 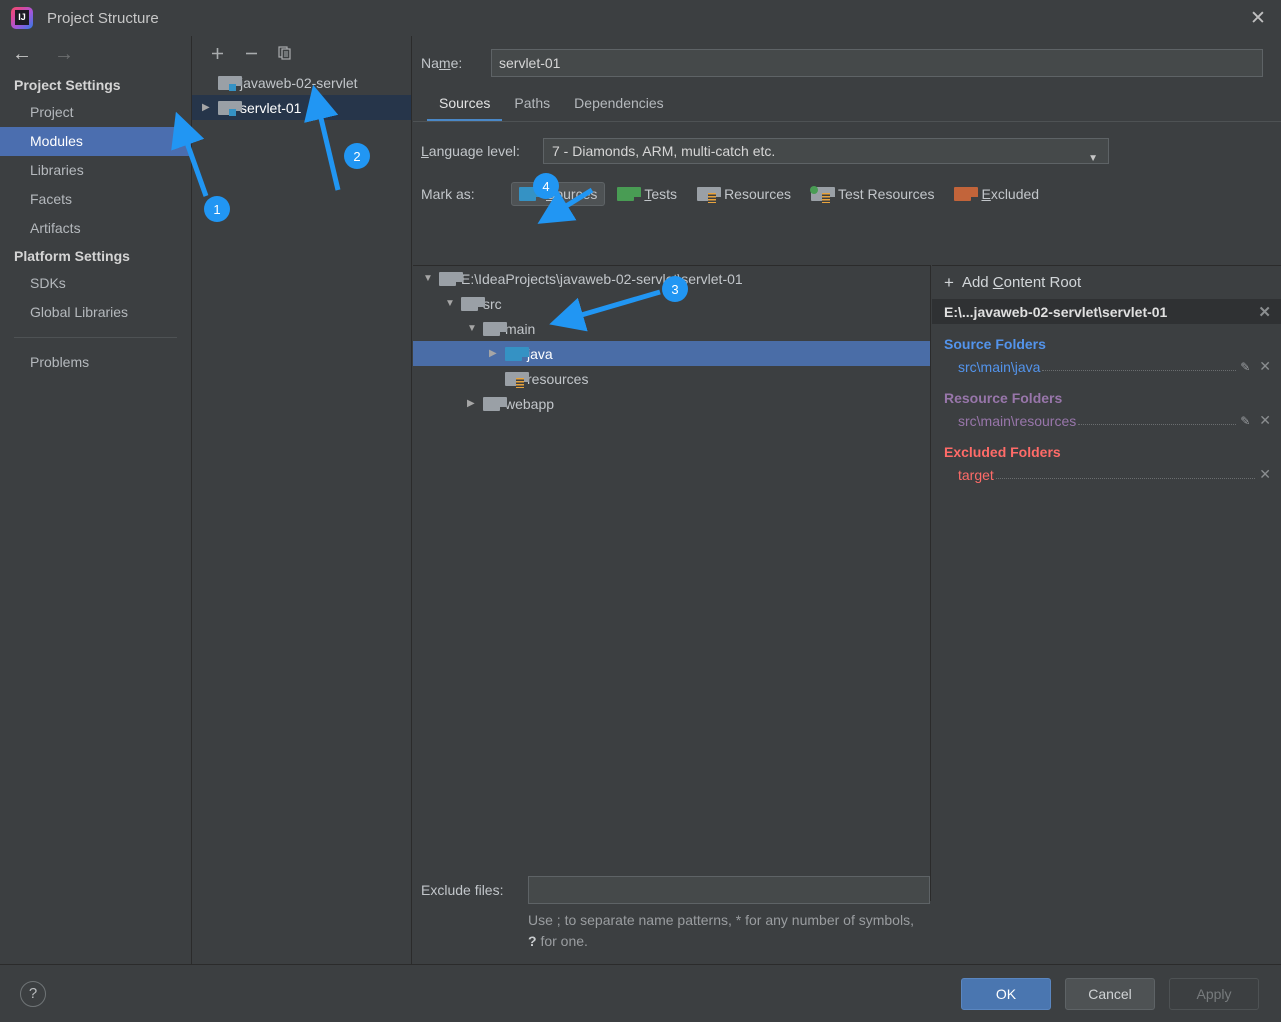 I want to click on exclude-files-label: Exclude files:, so click(x=462, y=890).